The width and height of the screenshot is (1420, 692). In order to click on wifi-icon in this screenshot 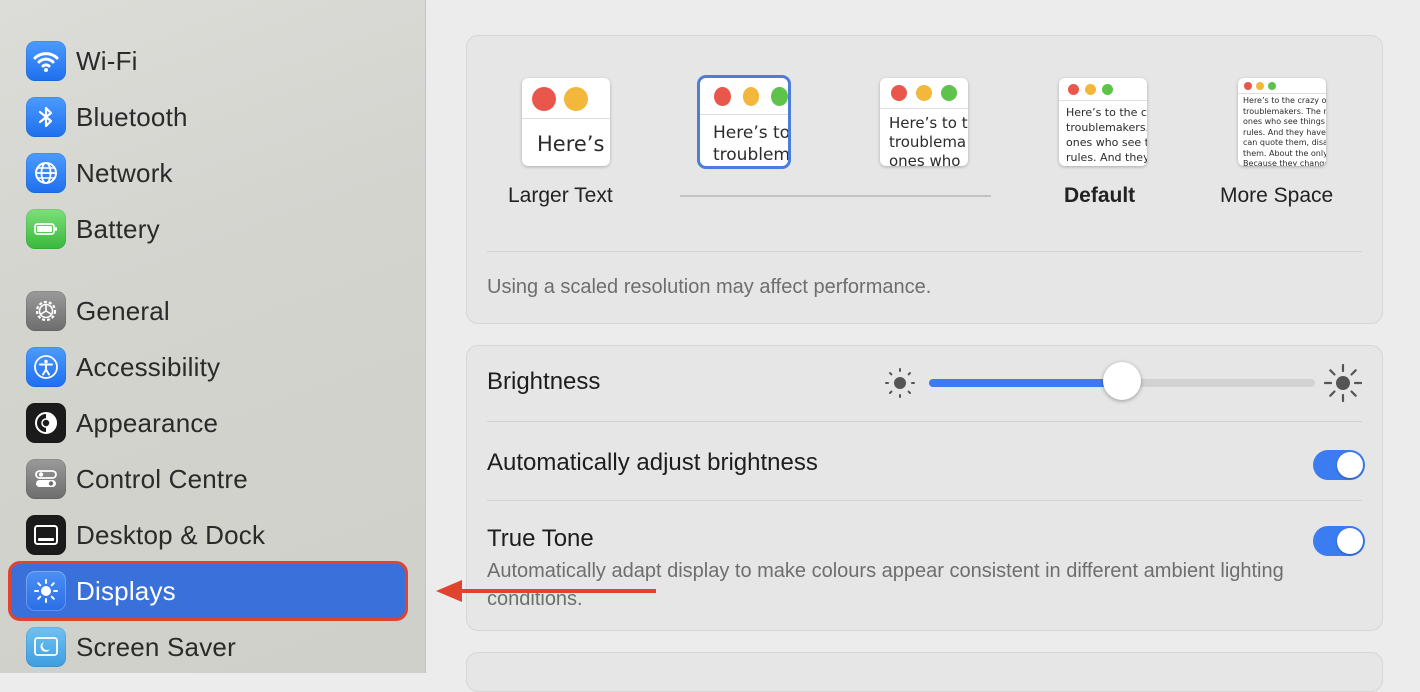, I will do `click(46, 61)`.